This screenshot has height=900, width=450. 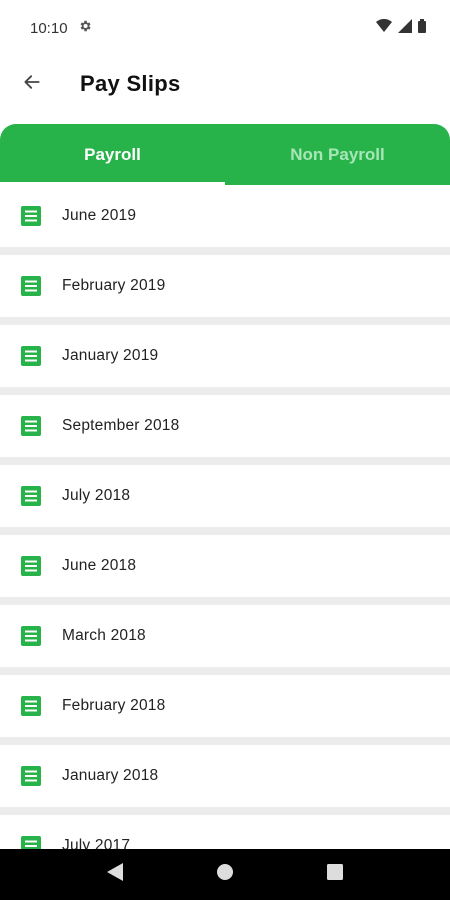 What do you see at coordinates (225, 636) in the screenshot?
I see `list-item: March 2018` at bounding box center [225, 636].